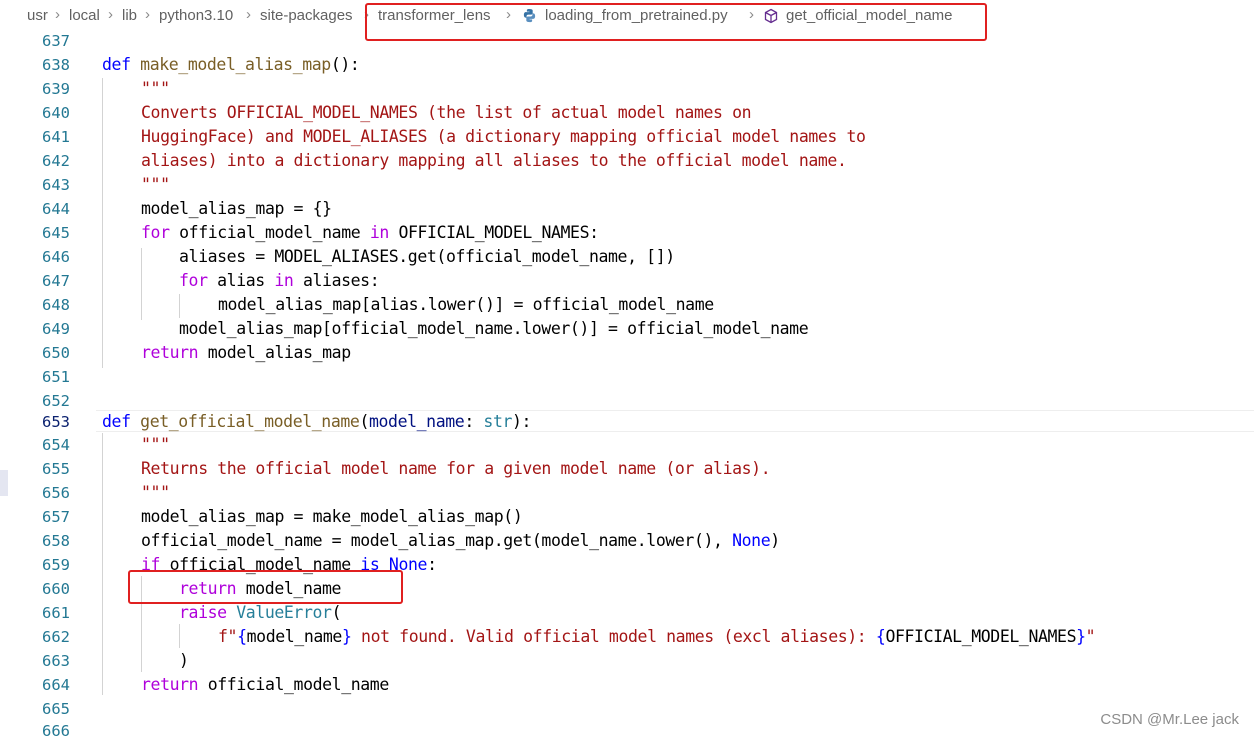 Image resolution: width=1254 pixels, height=744 pixels. I want to click on line-number: 657, so click(56, 517).